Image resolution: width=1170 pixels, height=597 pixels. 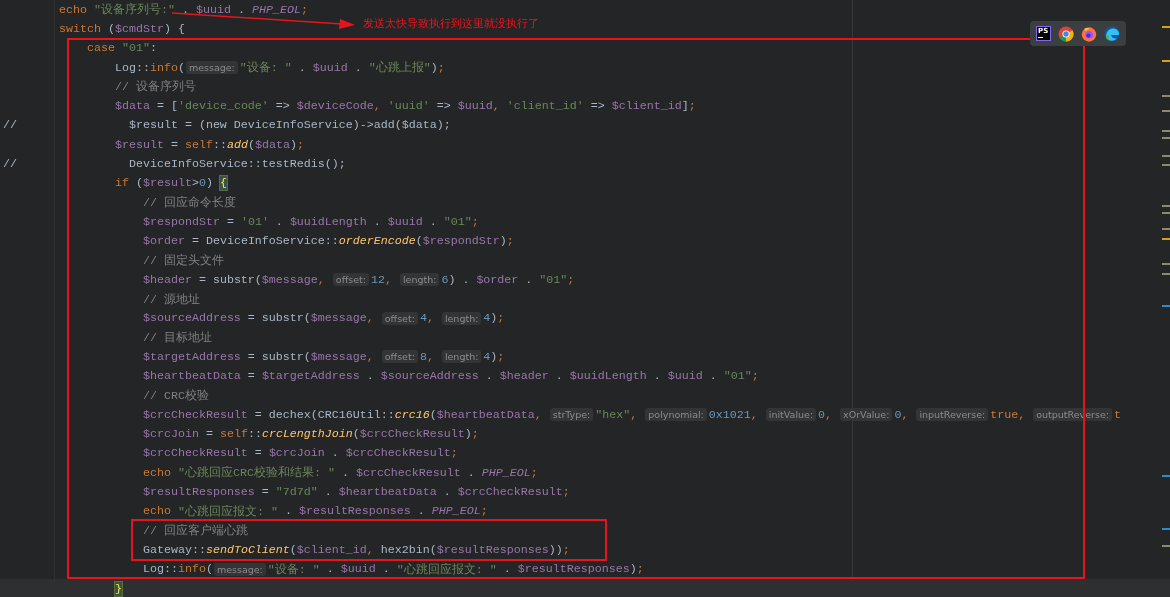 What do you see at coordinates (160, 569) in the screenshot?
I see `code-text: Log::` at bounding box center [160, 569].